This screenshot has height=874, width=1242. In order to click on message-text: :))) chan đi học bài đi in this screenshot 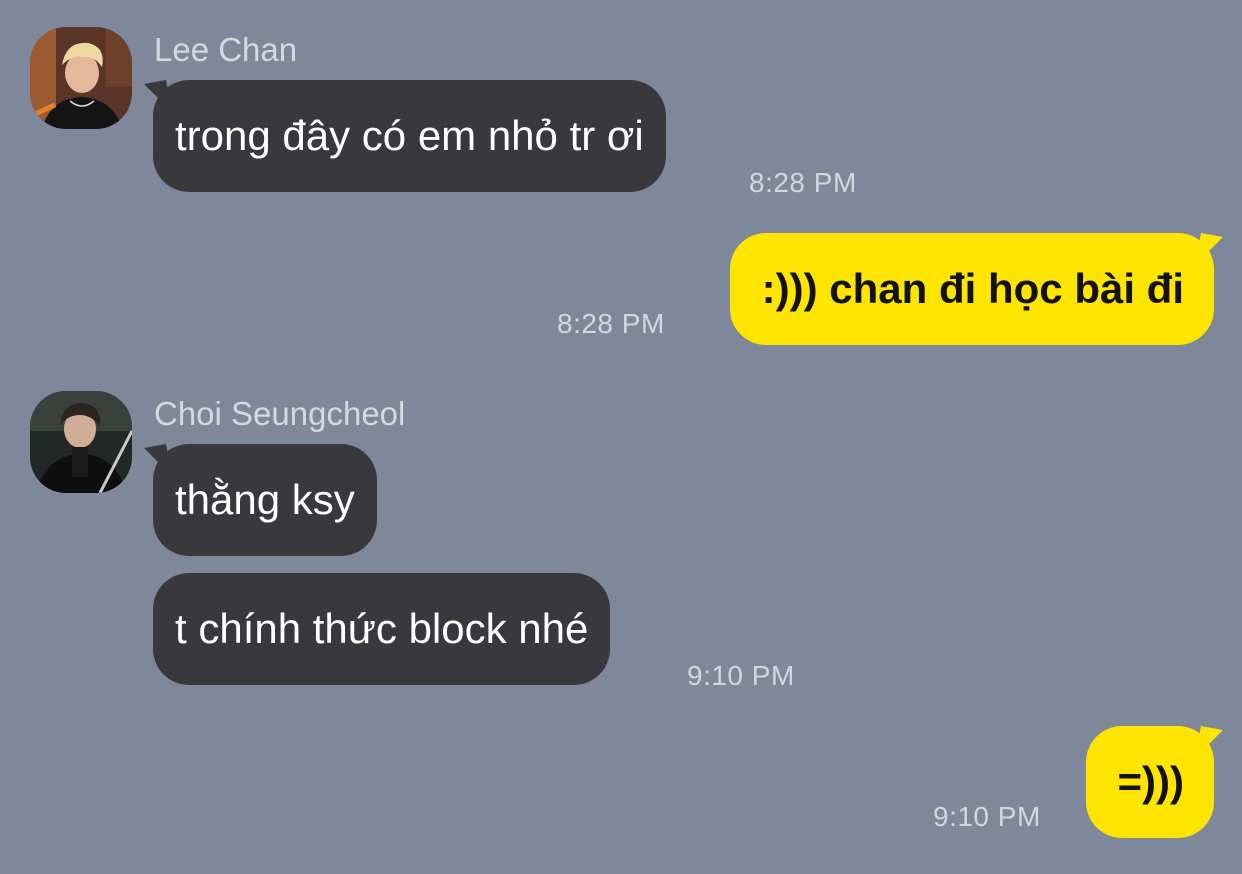, I will do `click(972, 288)`.